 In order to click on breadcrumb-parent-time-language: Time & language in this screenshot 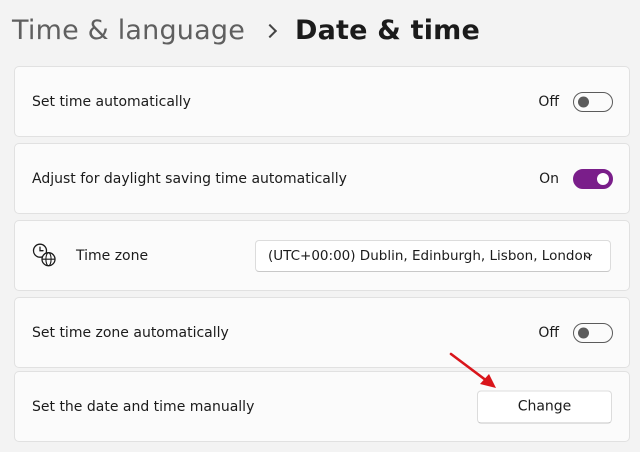, I will do `click(128, 30)`.